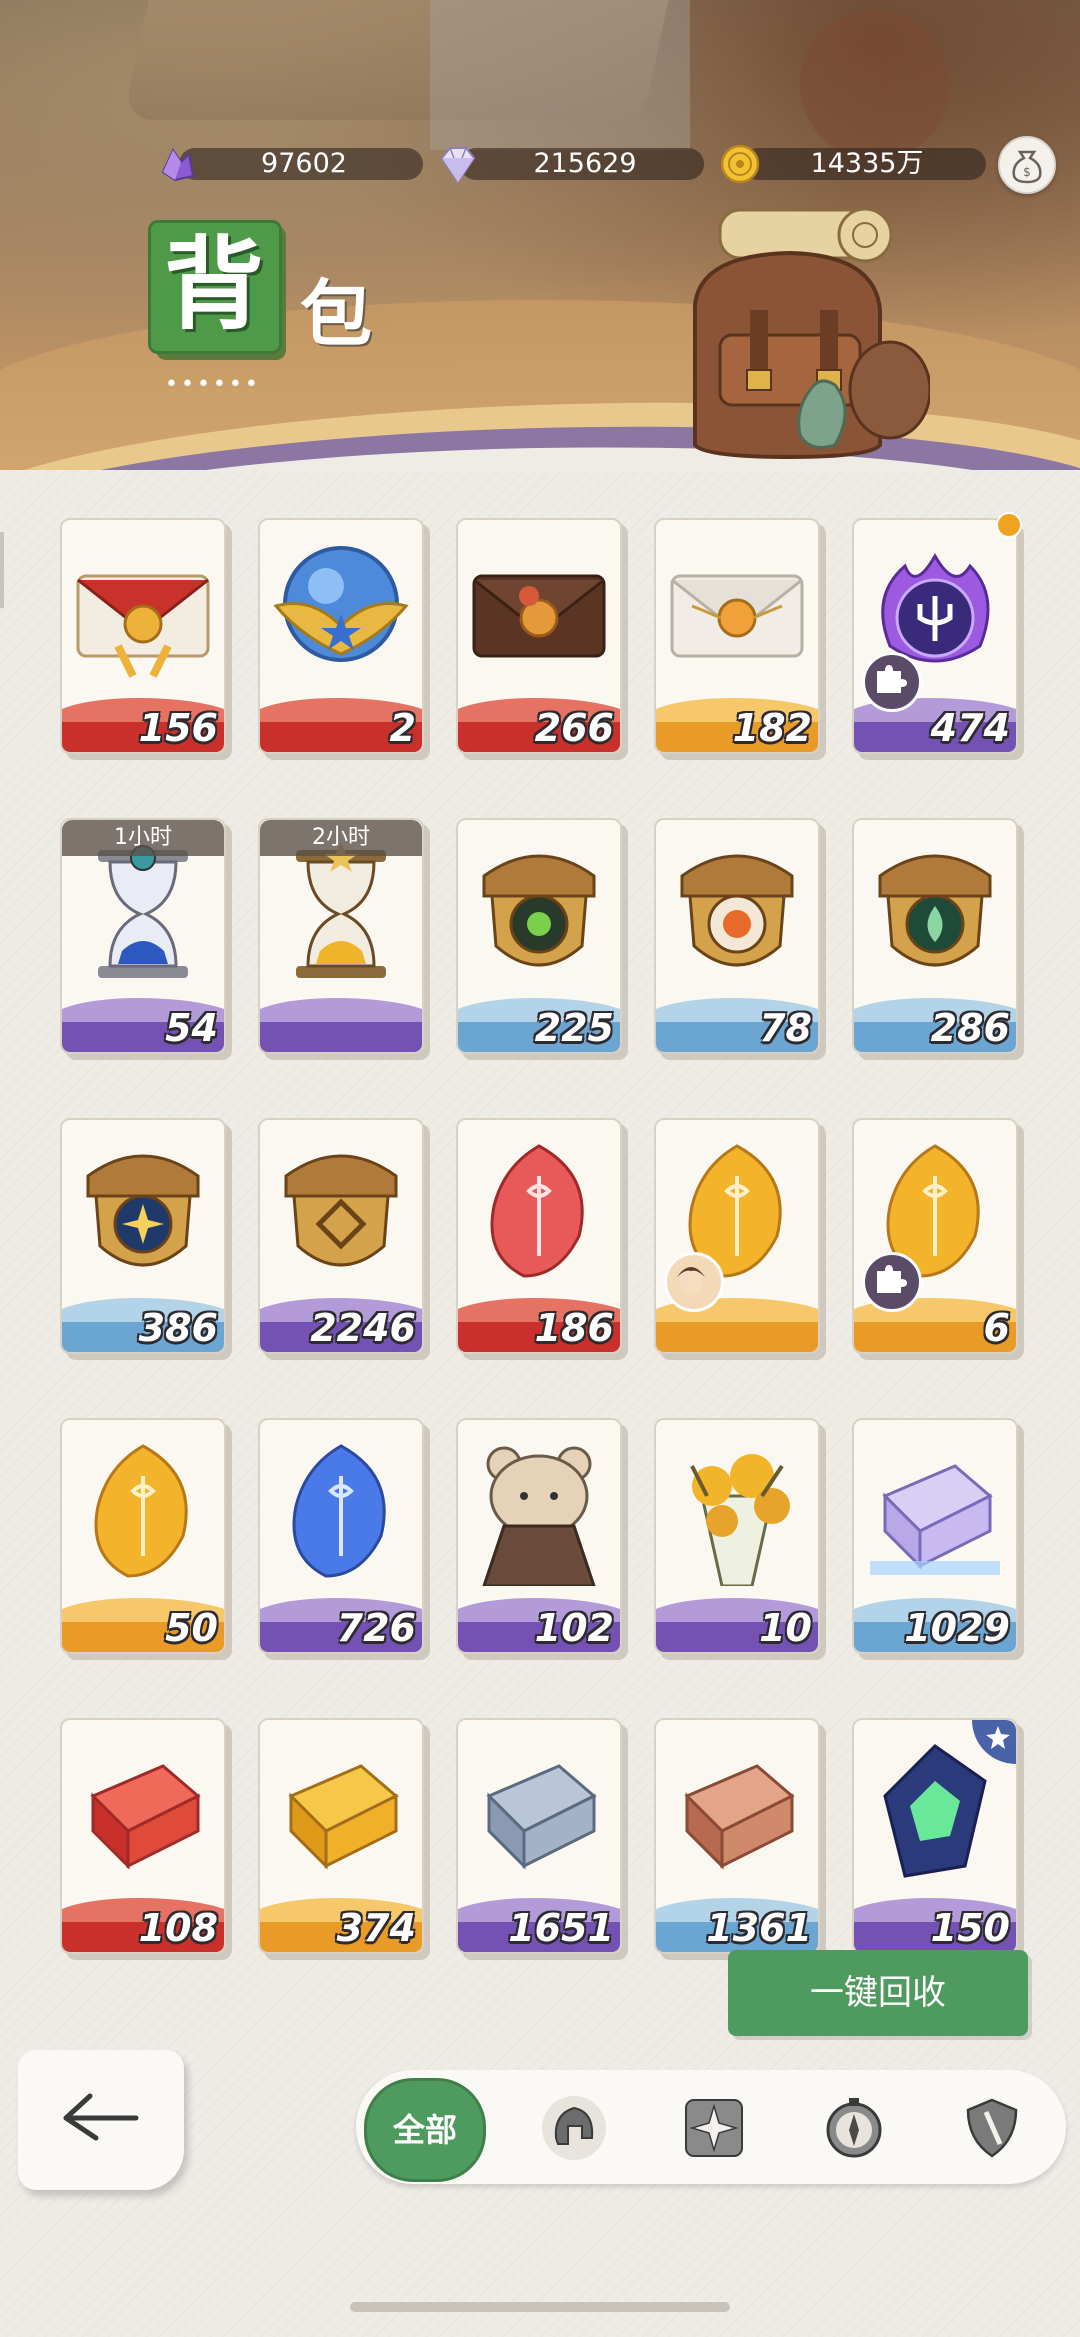  What do you see at coordinates (935, 636) in the screenshot?
I see `item-card-face: 474` at bounding box center [935, 636].